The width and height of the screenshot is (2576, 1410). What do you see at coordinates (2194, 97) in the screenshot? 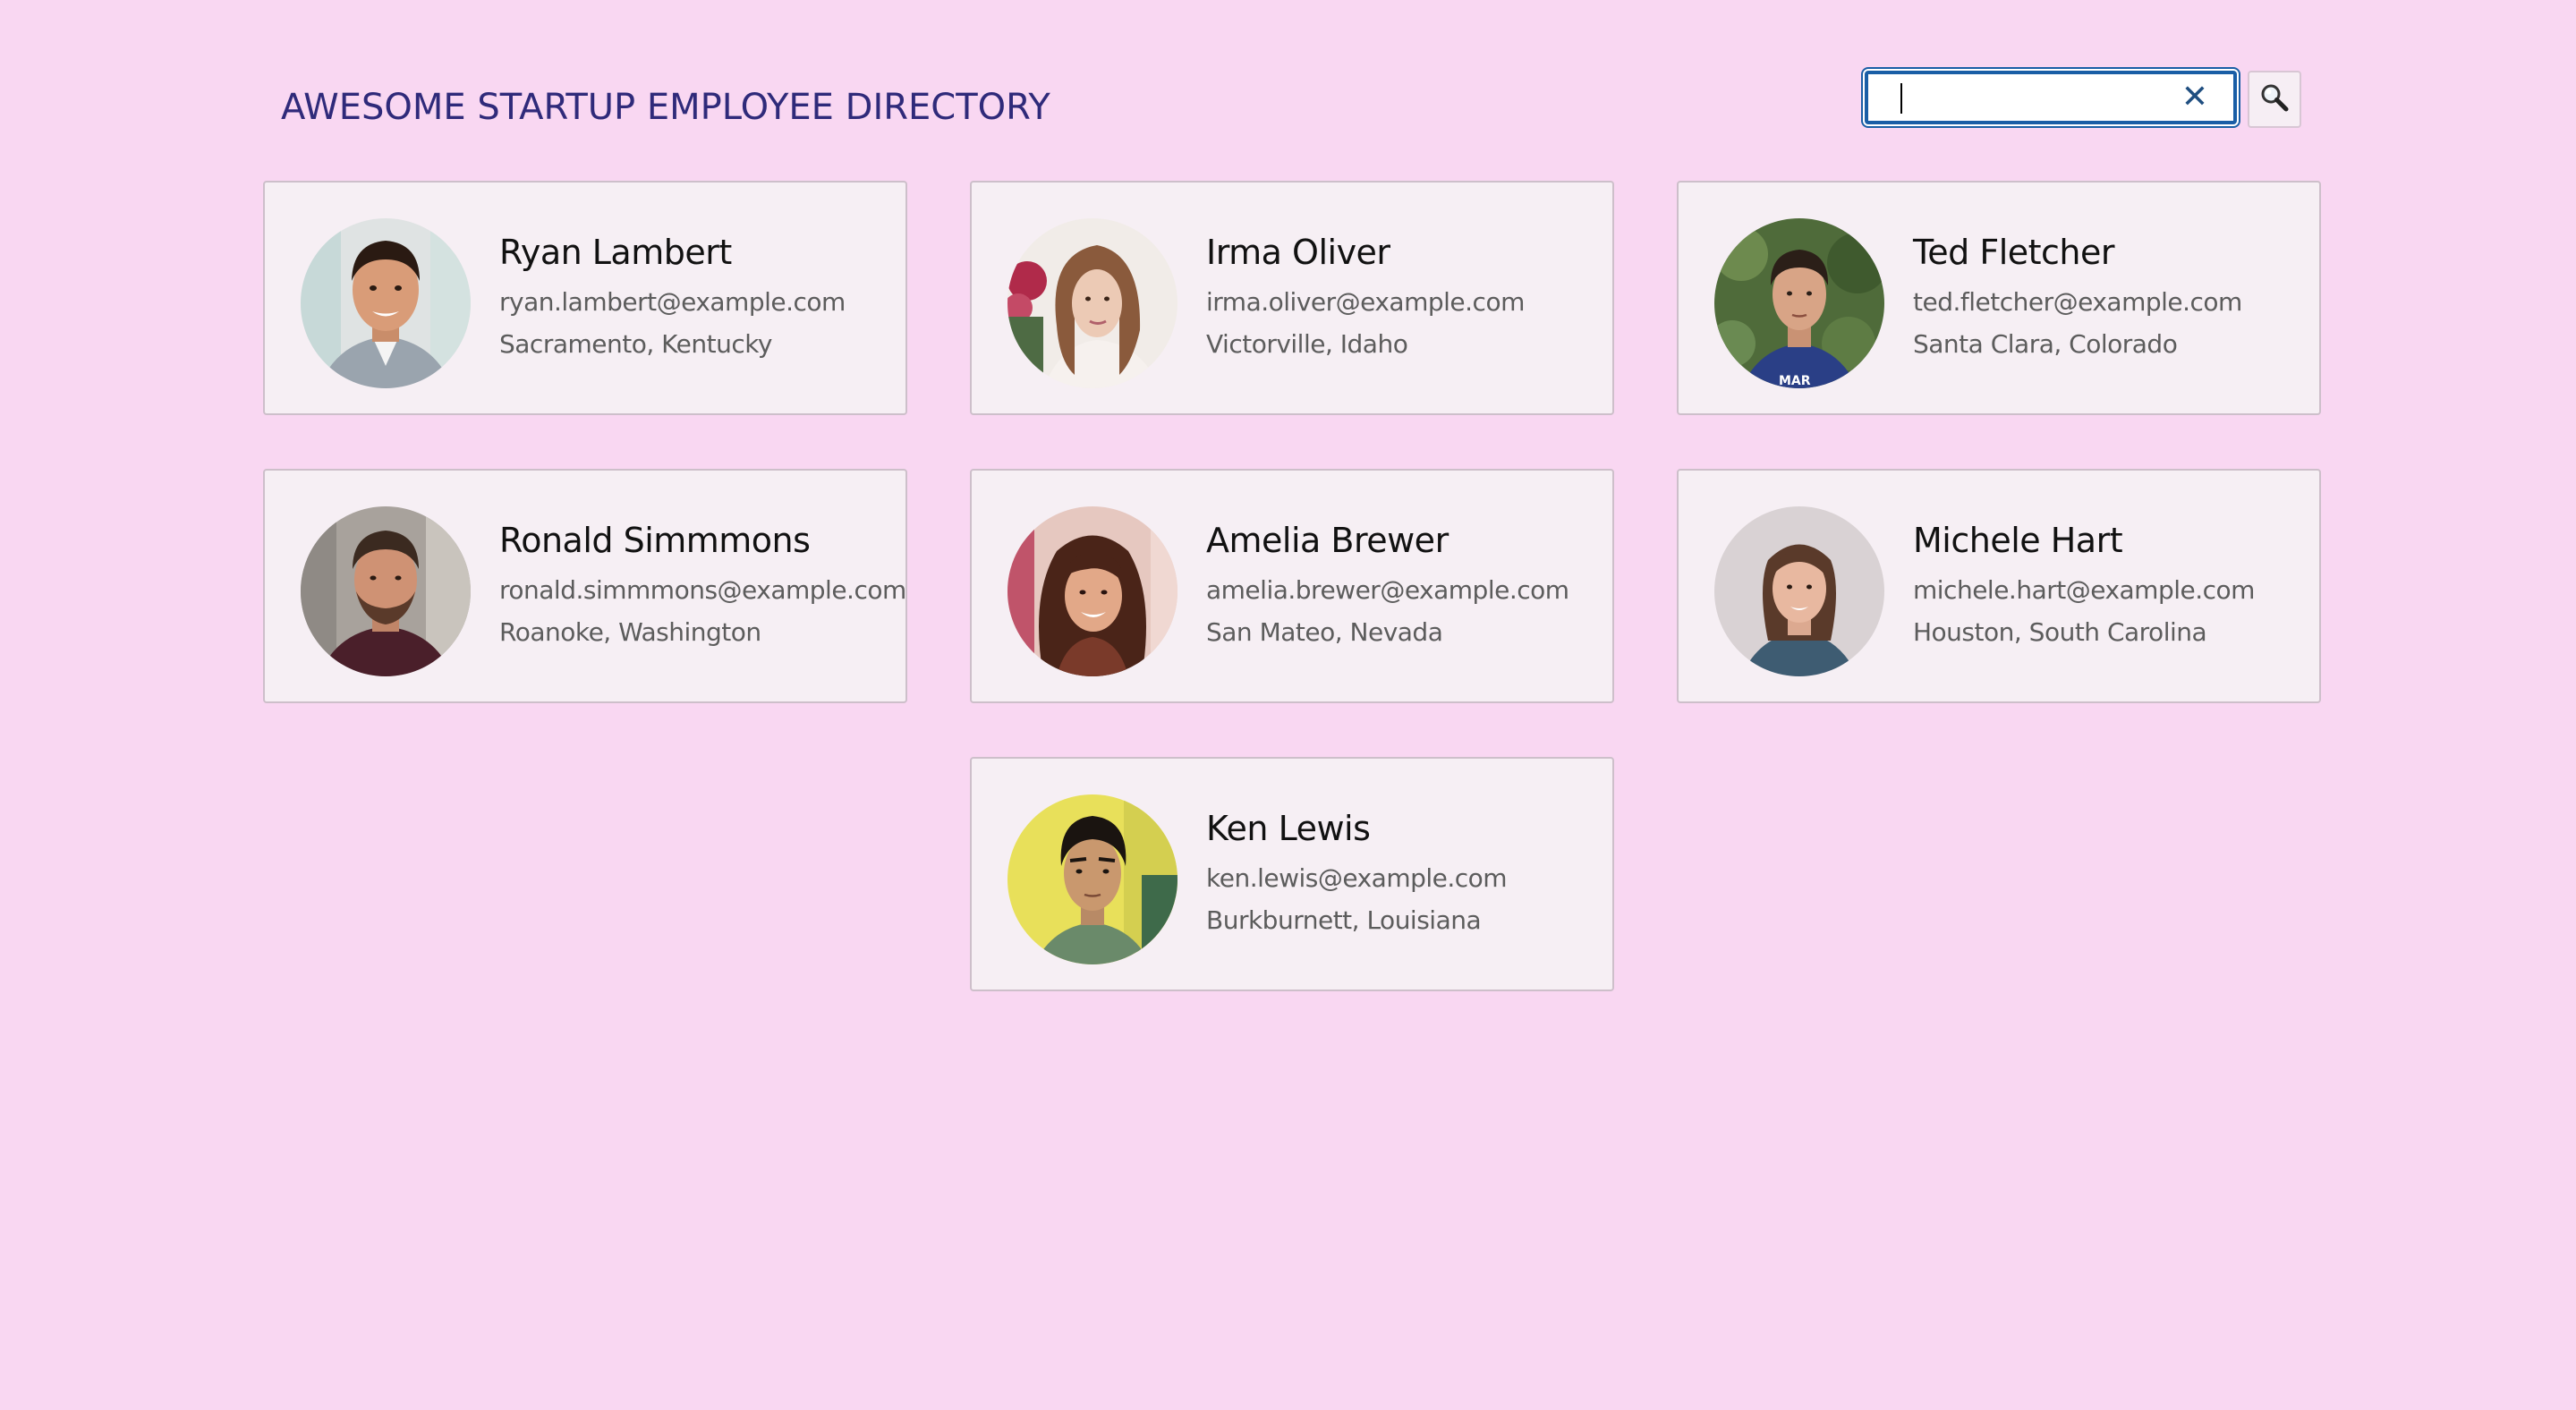
I see `close-icon: ✕` at bounding box center [2194, 97].